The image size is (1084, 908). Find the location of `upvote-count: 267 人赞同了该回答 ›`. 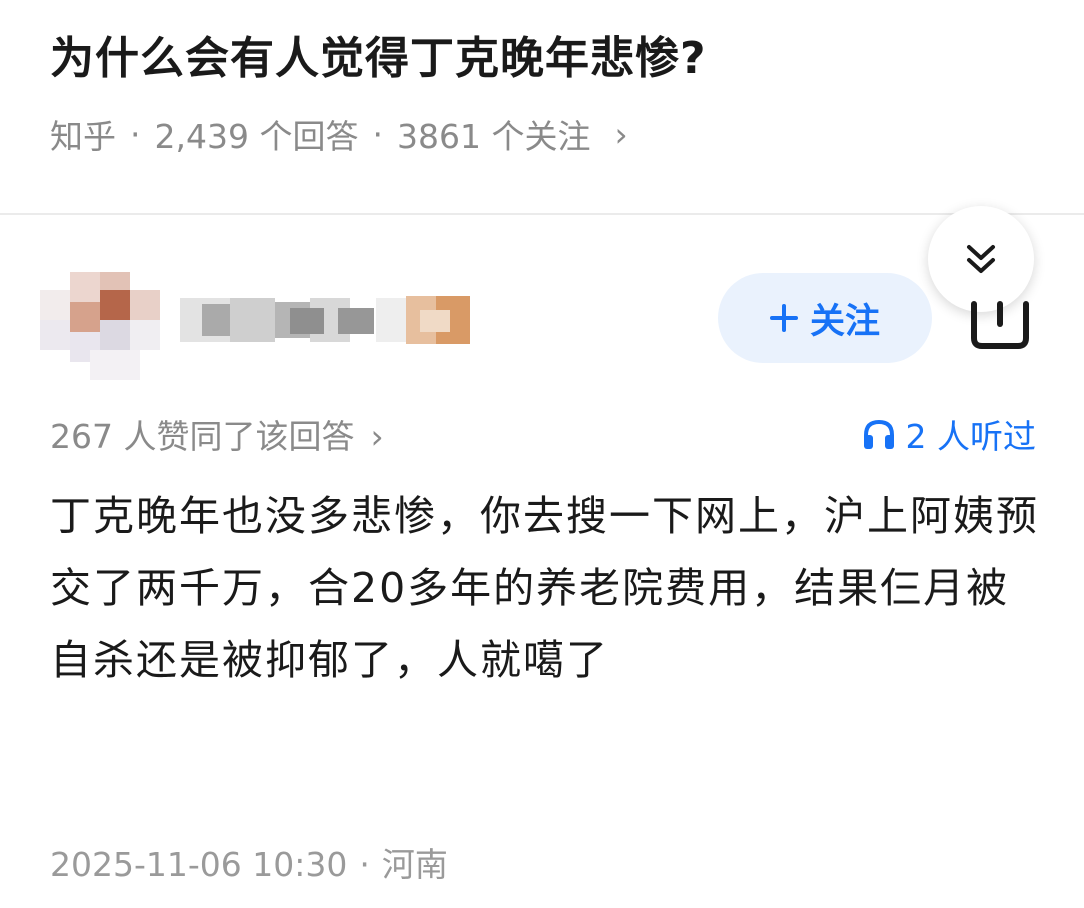

upvote-count: 267 人赞同了该回答 › is located at coordinates (217, 434).